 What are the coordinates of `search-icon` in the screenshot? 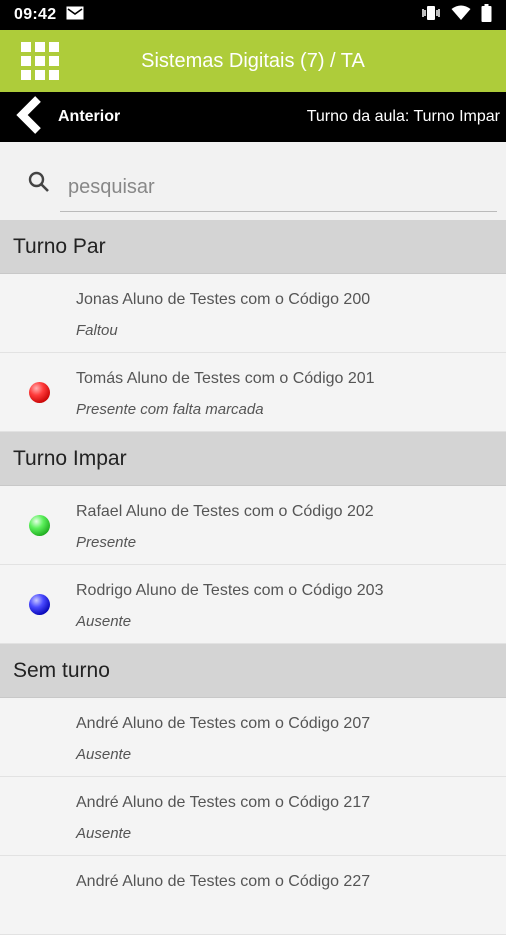 It's located at (39, 184).